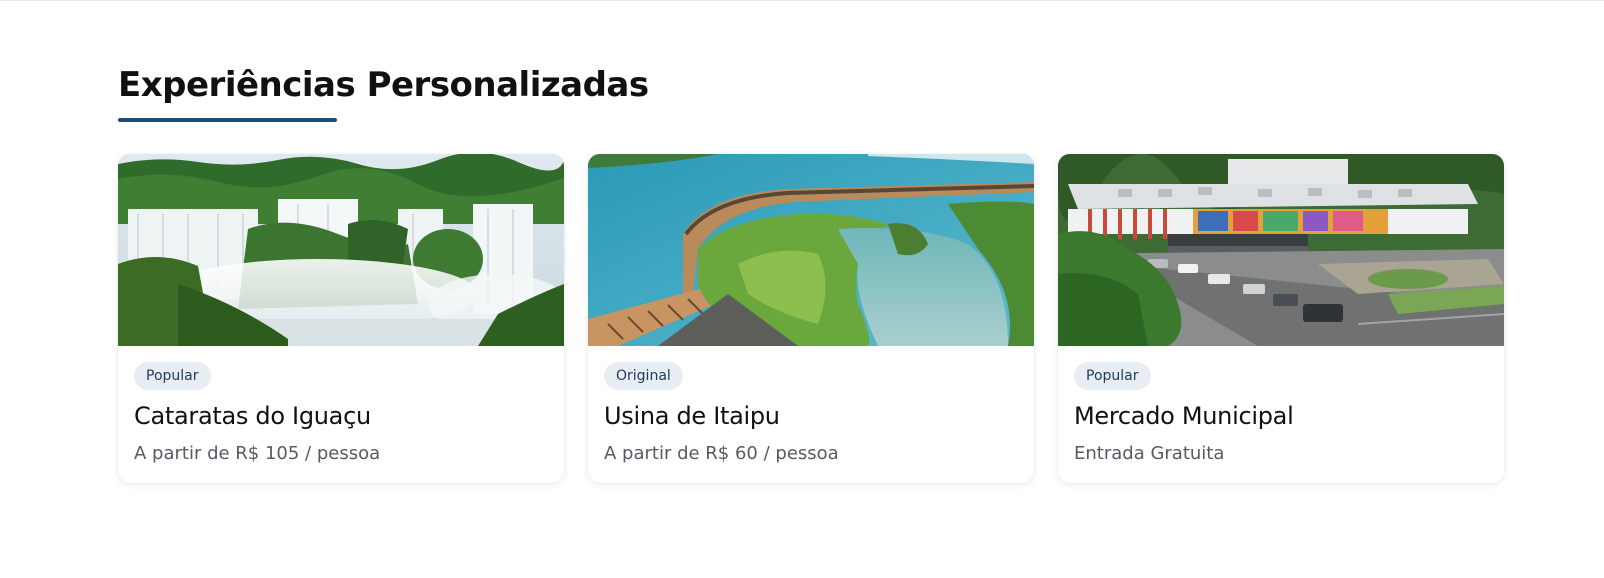 The height and width of the screenshot is (578, 1604). I want to click on card-title: Mercado Municipal, so click(1281, 416).